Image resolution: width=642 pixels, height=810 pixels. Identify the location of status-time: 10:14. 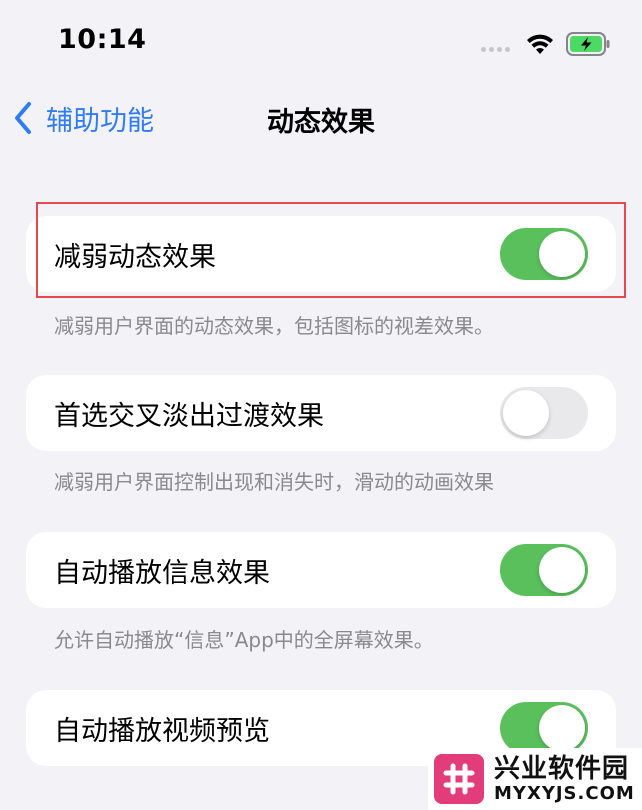
(102, 39).